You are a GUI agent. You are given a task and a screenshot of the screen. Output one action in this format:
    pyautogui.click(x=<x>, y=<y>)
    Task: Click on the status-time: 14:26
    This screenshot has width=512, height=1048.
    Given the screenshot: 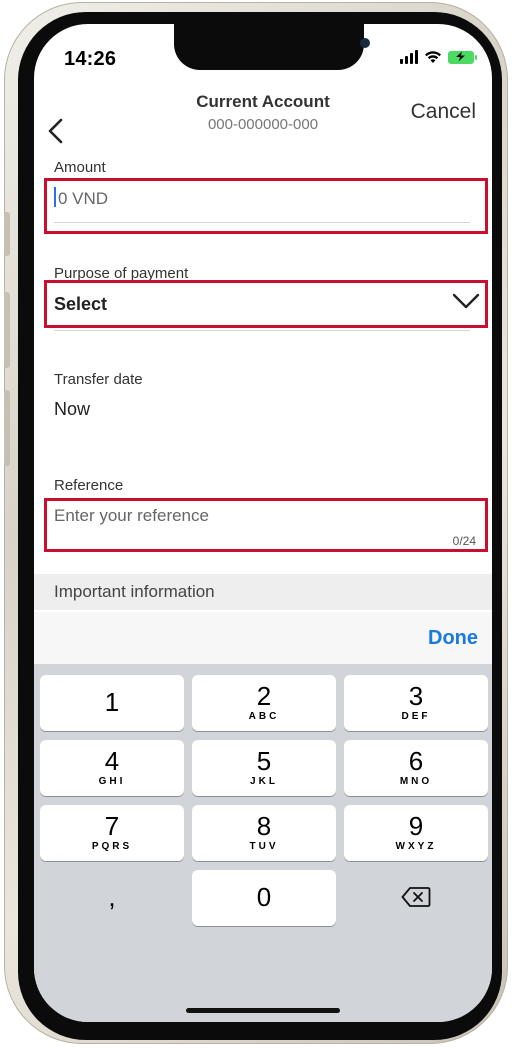 What is the action you would take?
    pyautogui.click(x=90, y=59)
    